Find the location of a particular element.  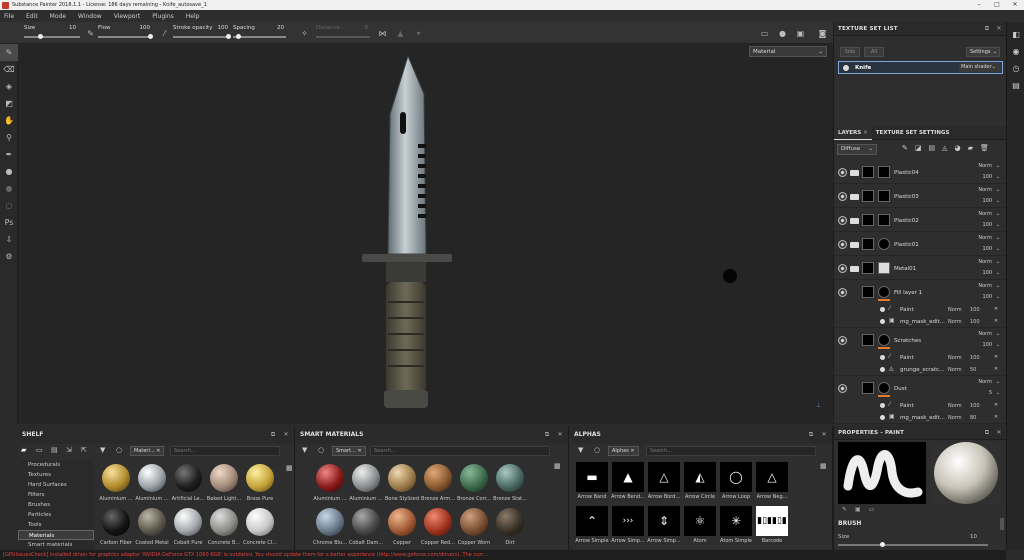

effect-opacity: 100 is located at coordinates (975, 406).